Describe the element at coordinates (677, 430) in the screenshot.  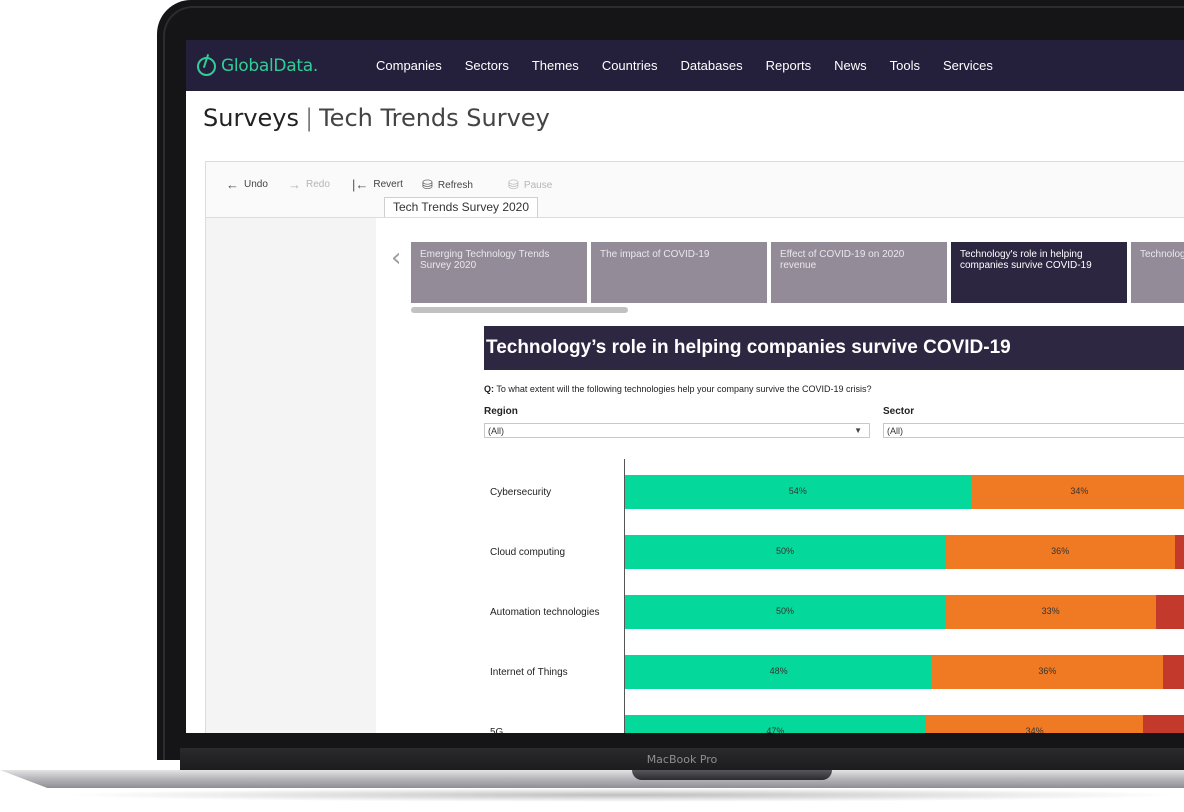
I see `region-filter-select: (All) ▼` at that location.